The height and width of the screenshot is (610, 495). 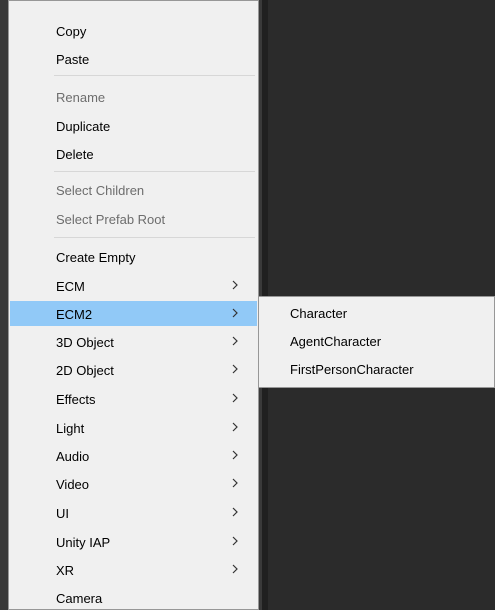 I want to click on menu-item-label: Select Children, so click(x=100, y=190).